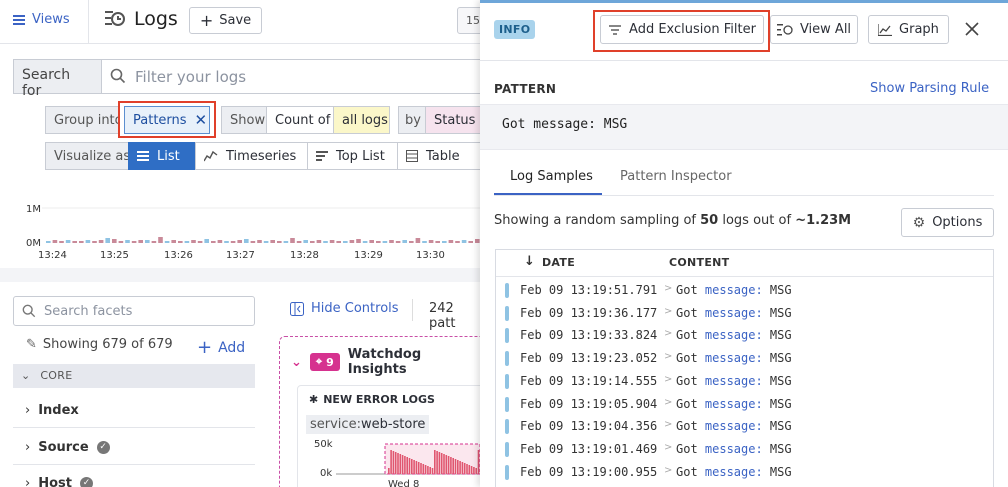  Describe the element at coordinates (114, 255) in the screenshot. I see `x-tick: 13:25` at that location.